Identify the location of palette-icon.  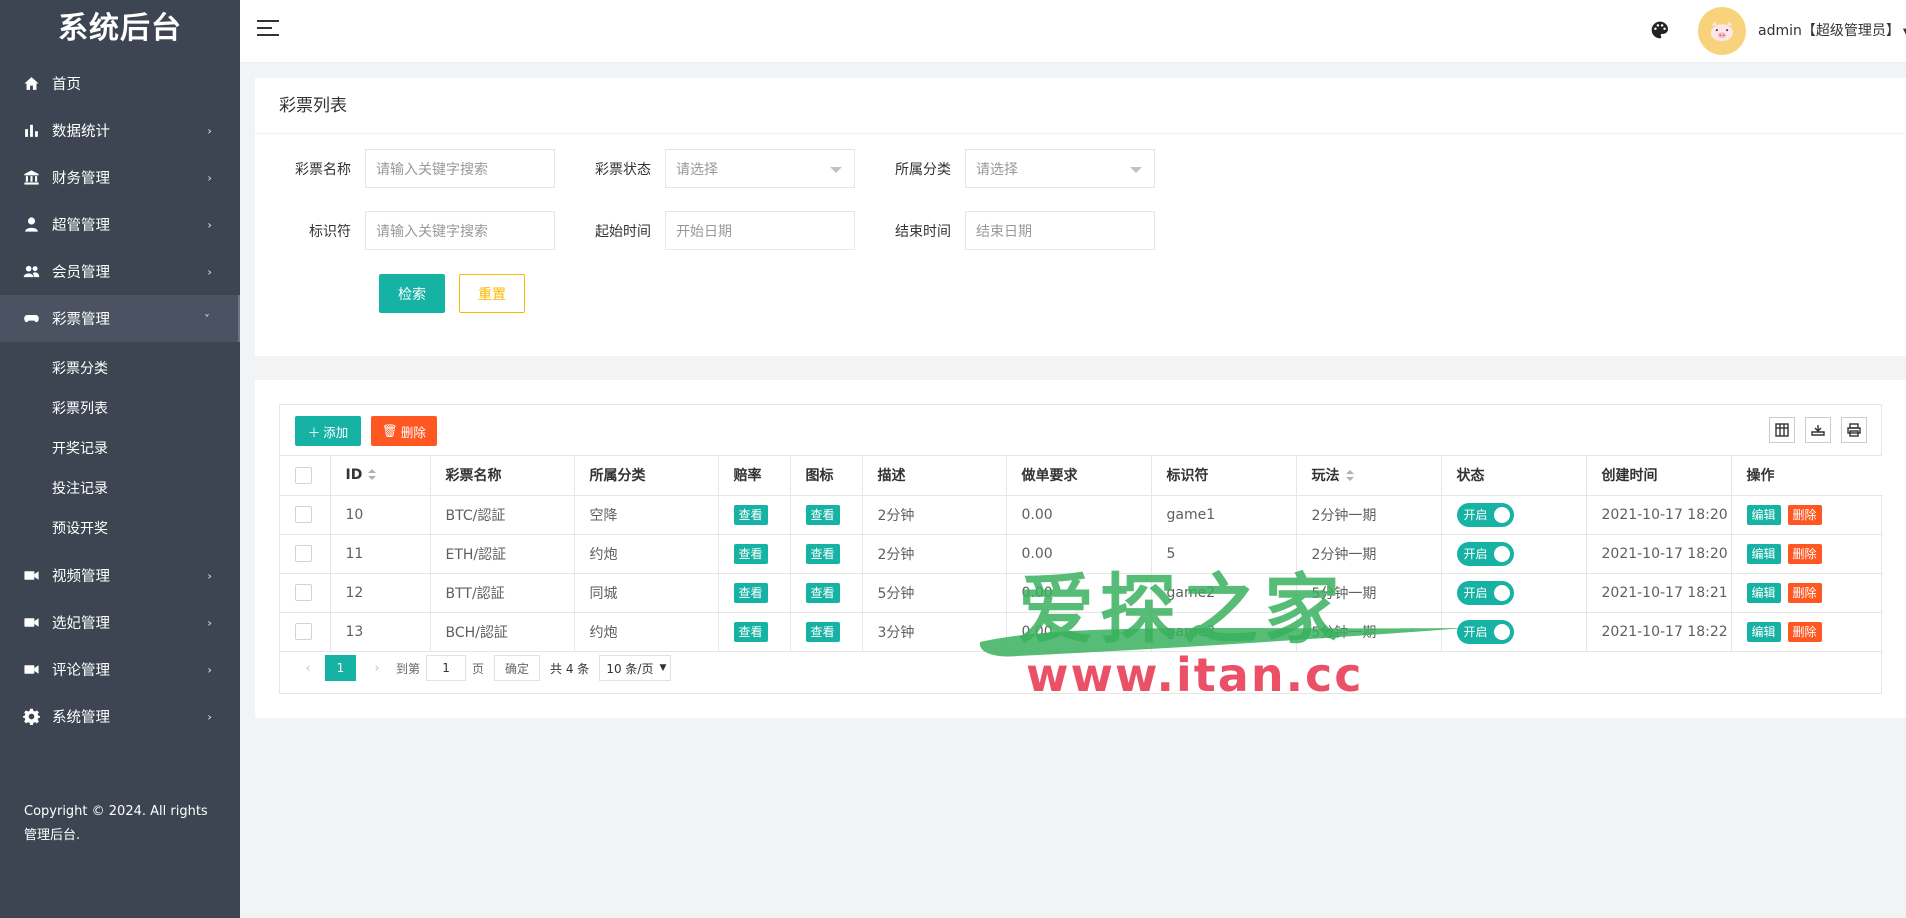
(1660, 30).